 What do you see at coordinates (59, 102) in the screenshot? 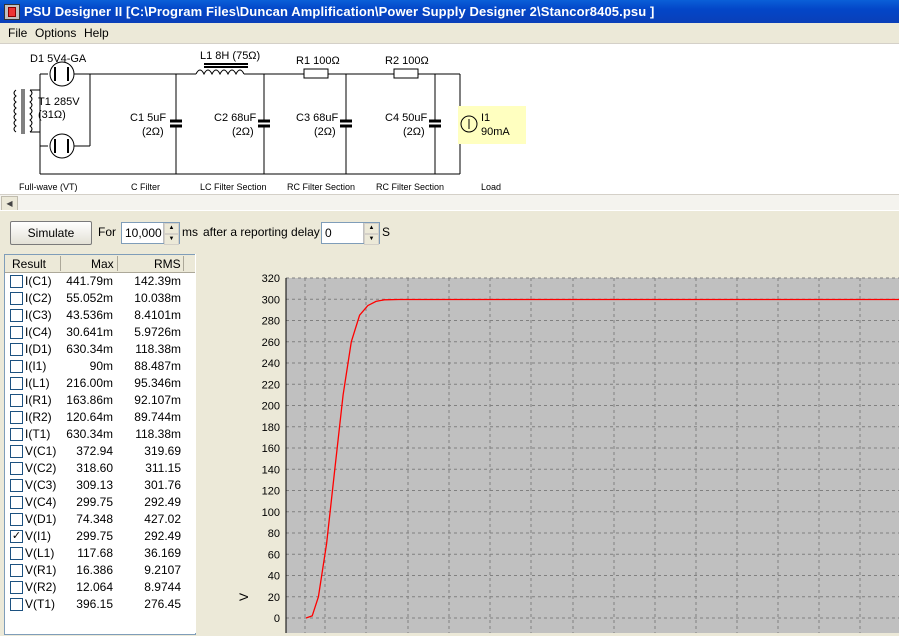
I see `transformer-label: T1 285V` at bounding box center [59, 102].